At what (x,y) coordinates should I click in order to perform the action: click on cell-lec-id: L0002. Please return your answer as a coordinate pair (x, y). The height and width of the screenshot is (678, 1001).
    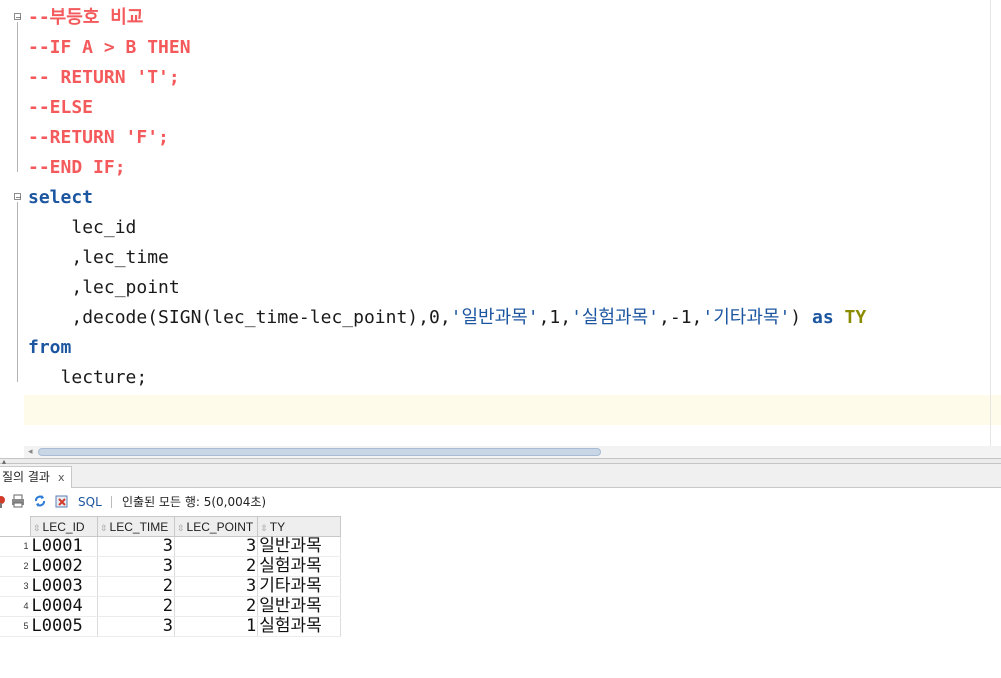
    Looking at the image, I should click on (64, 566).